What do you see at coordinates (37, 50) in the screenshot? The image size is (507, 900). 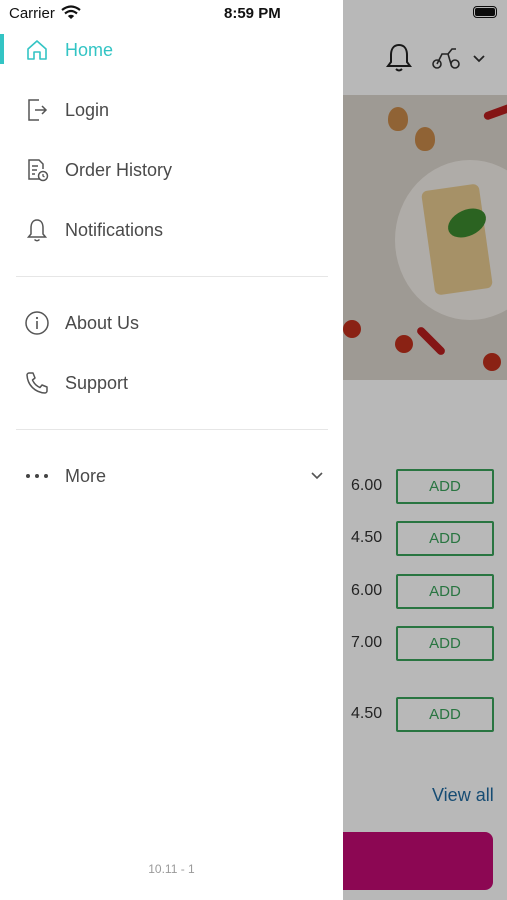 I see `home-icon` at bounding box center [37, 50].